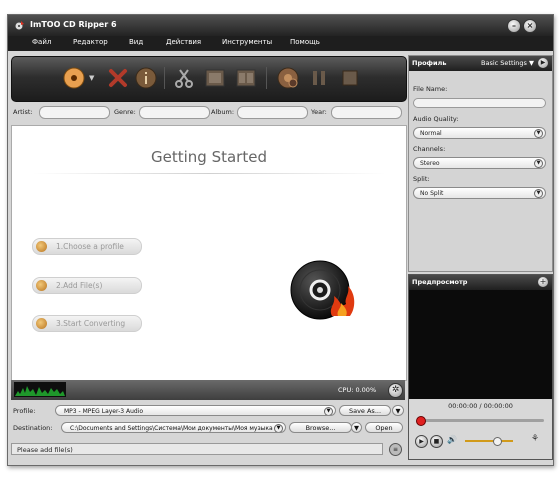 The height and width of the screenshot is (477, 560). What do you see at coordinates (480, 429) in the screenshot?
I see `player-controls: 00:00:00 / 00:00:00 ▶ ■ 🔊 ⚘` at bounding box center [480, 429].